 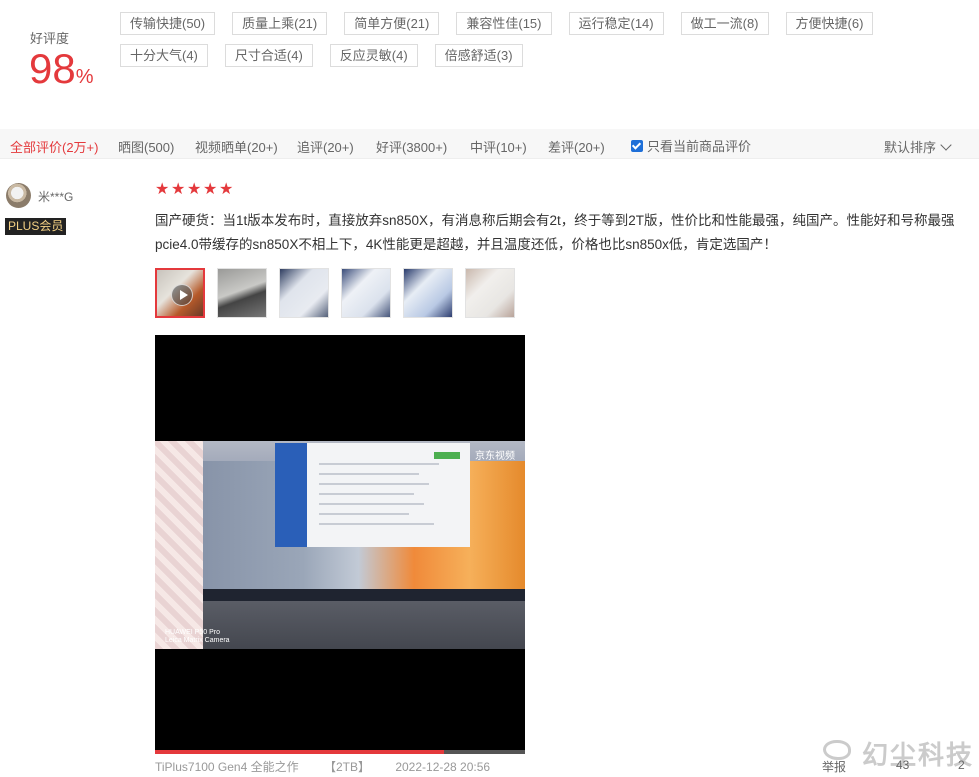 I want to click on weibo-icon, so click(x=837, y=750).